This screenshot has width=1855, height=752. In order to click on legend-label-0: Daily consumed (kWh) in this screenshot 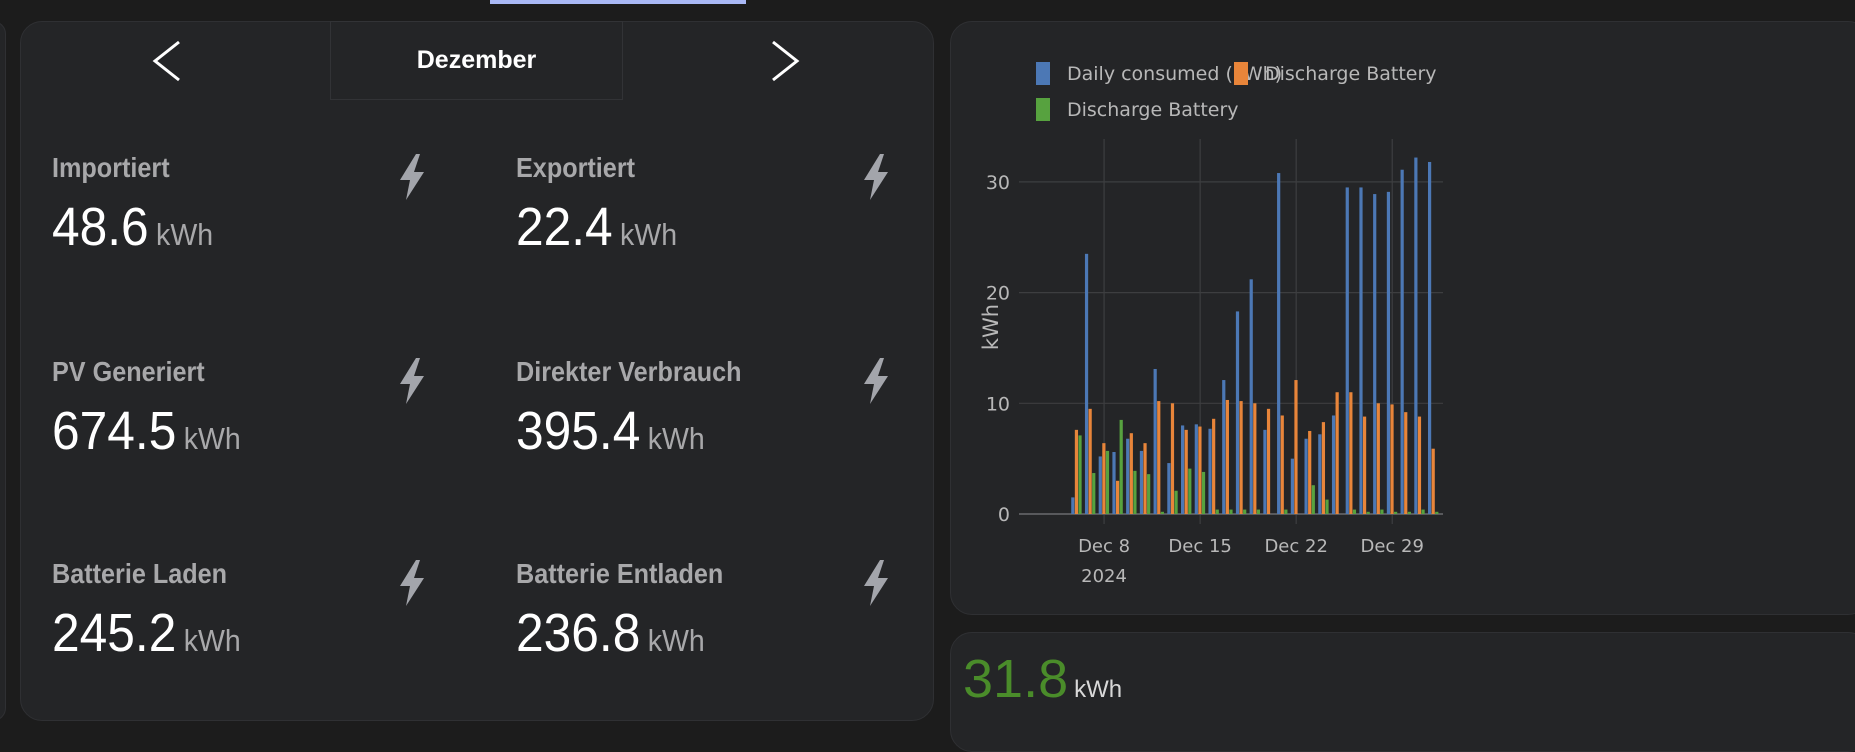, I will do `click(1174, 74)`.